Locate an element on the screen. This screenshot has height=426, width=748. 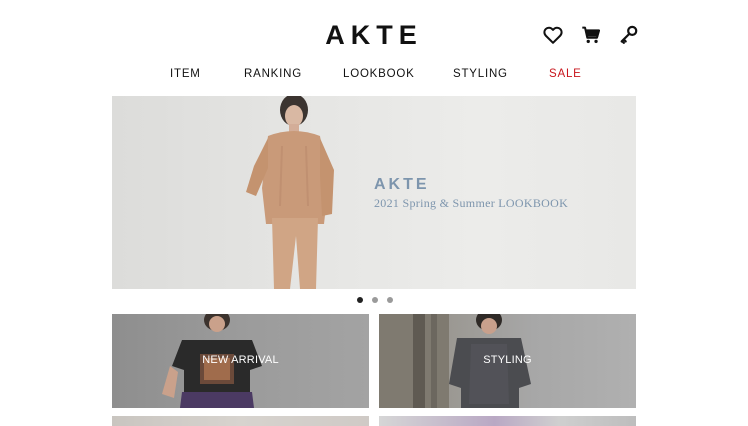
carousel-indicators is located at coordinates (375, 301).